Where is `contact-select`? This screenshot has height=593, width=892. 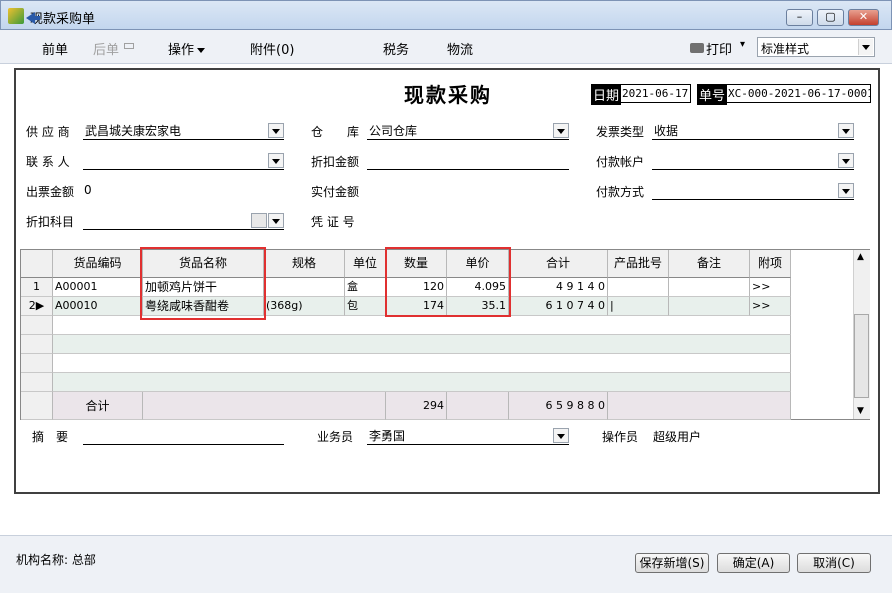
contact-select is located at coordinates (183, 161).